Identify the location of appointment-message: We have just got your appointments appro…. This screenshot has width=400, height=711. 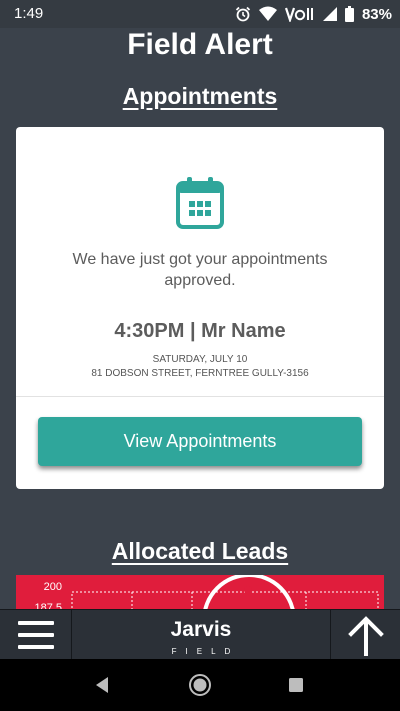
(200, 270).